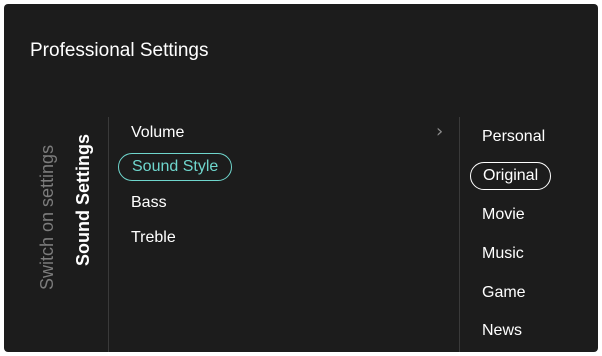 The height and width of the screenshot is (356, 602). What do you see at coordinates (440, 131) in the screenshot?
I see `chevron-right-icon: ›` at bounding box center [440, 131].